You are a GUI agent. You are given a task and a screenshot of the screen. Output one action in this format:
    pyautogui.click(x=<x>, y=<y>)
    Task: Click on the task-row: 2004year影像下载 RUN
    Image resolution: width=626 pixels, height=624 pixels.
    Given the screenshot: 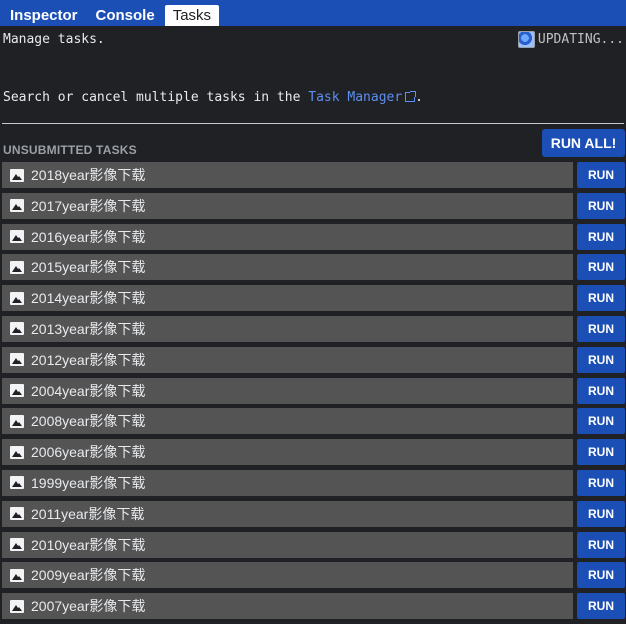 What is the action you would take?
    pyautogui.click(x=313, y=390)
    